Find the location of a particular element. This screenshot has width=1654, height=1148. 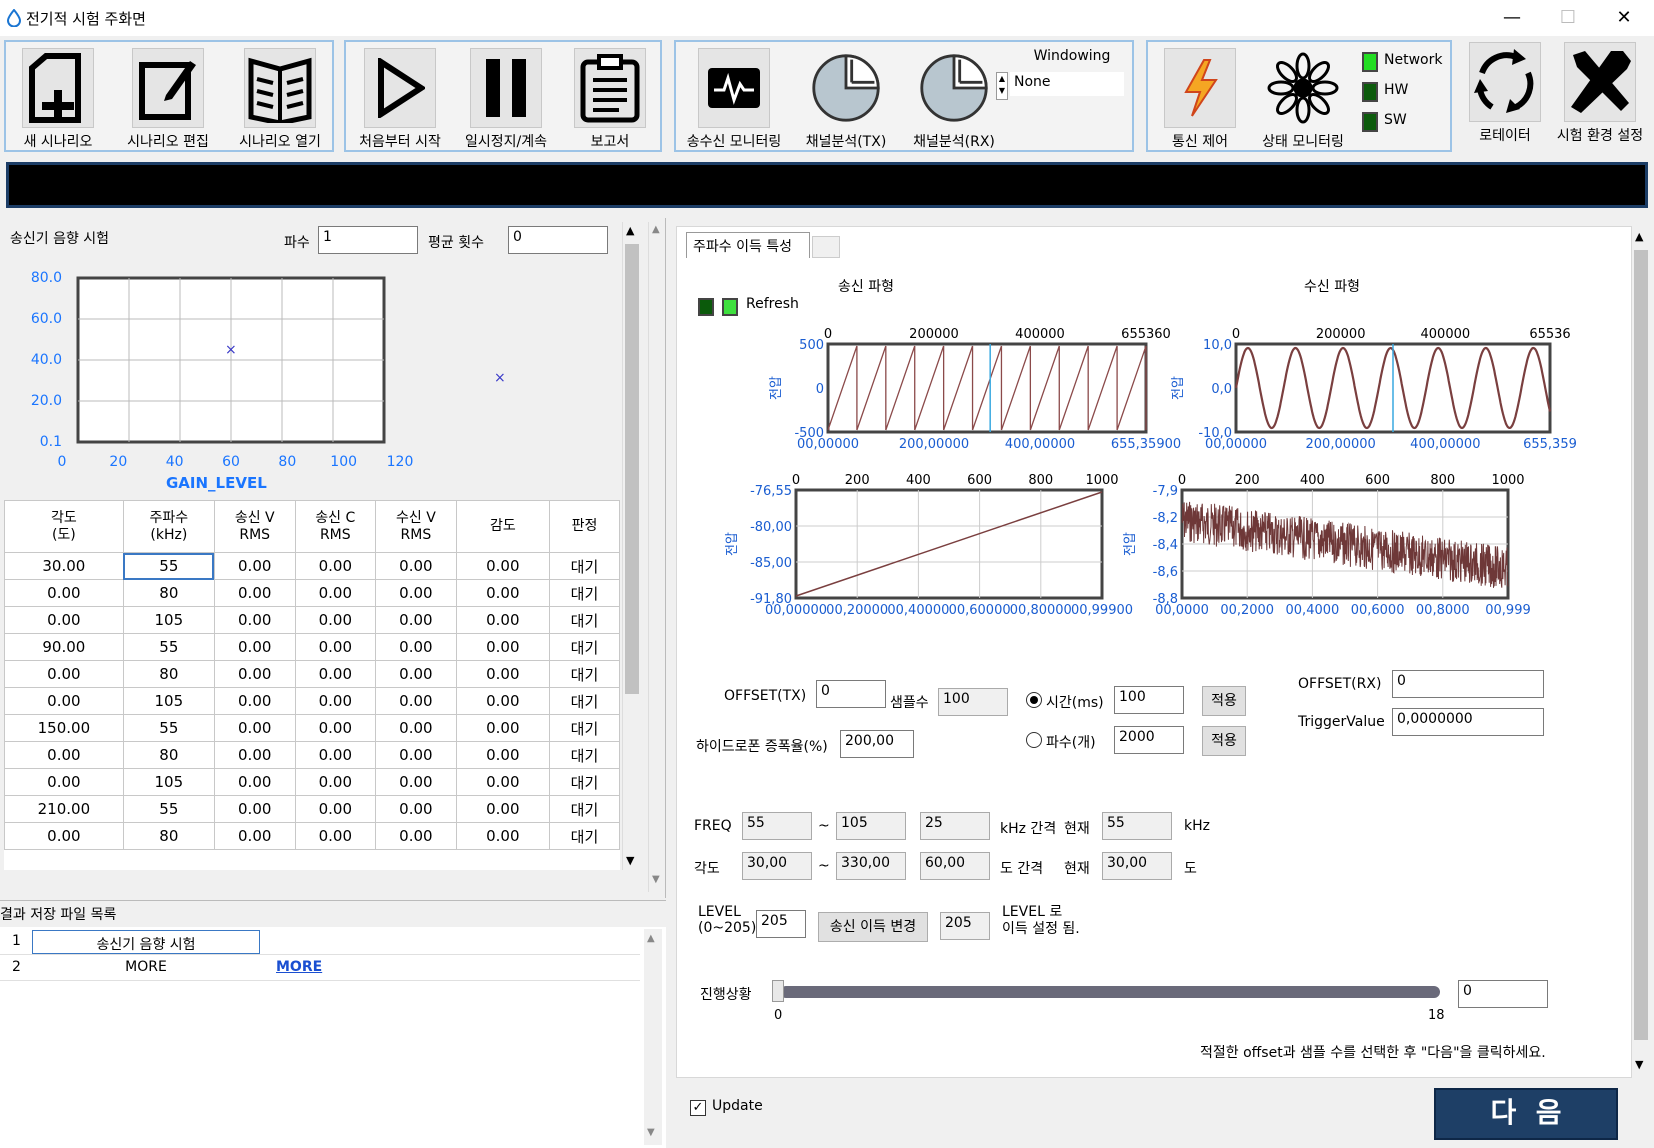

offset-tx-input: 0 is located at coordinates (851, 694).